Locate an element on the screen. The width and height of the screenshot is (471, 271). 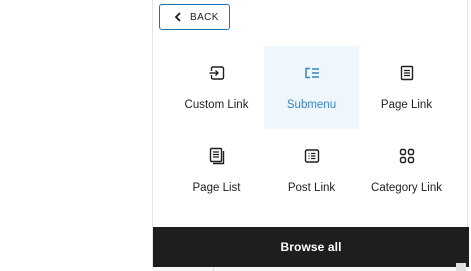
post-link-icon is located at coordinates (312, 156).